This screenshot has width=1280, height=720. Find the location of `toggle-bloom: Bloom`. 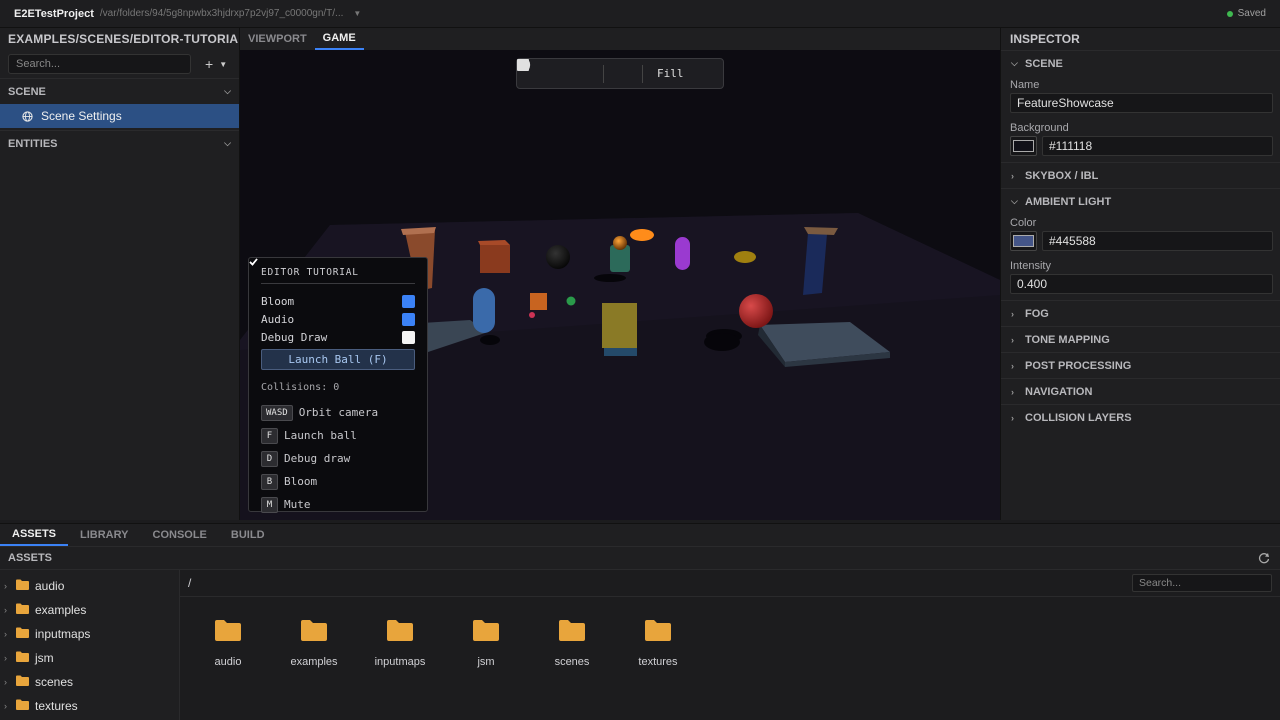

toggle-bloom: Bloom is located at coordinates (332, 284).